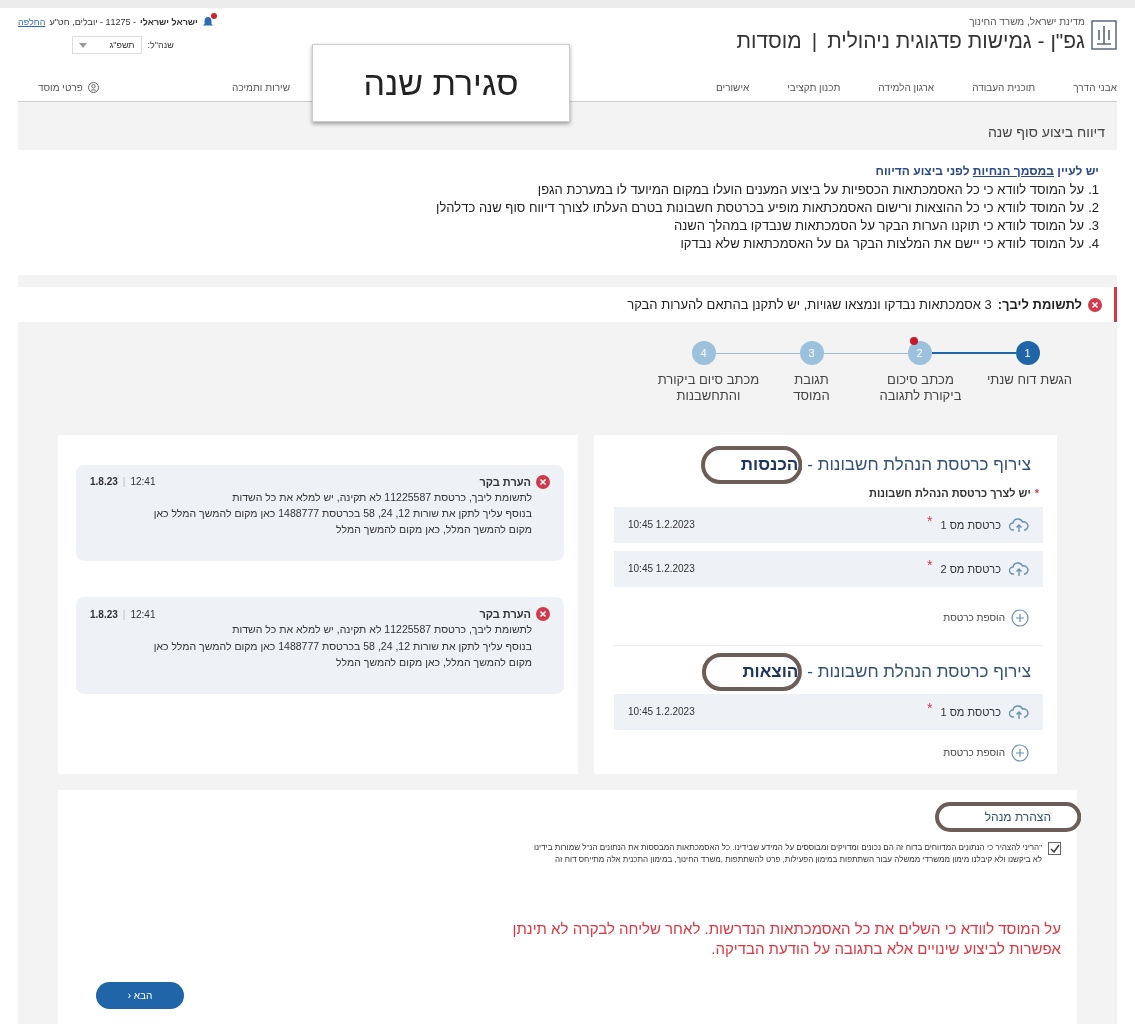 The height and width of the screenshot is (1026, 1135). Describe the element at coordinates (1093, 189) in the screenshot. I see `item-number: 1.` at that location.